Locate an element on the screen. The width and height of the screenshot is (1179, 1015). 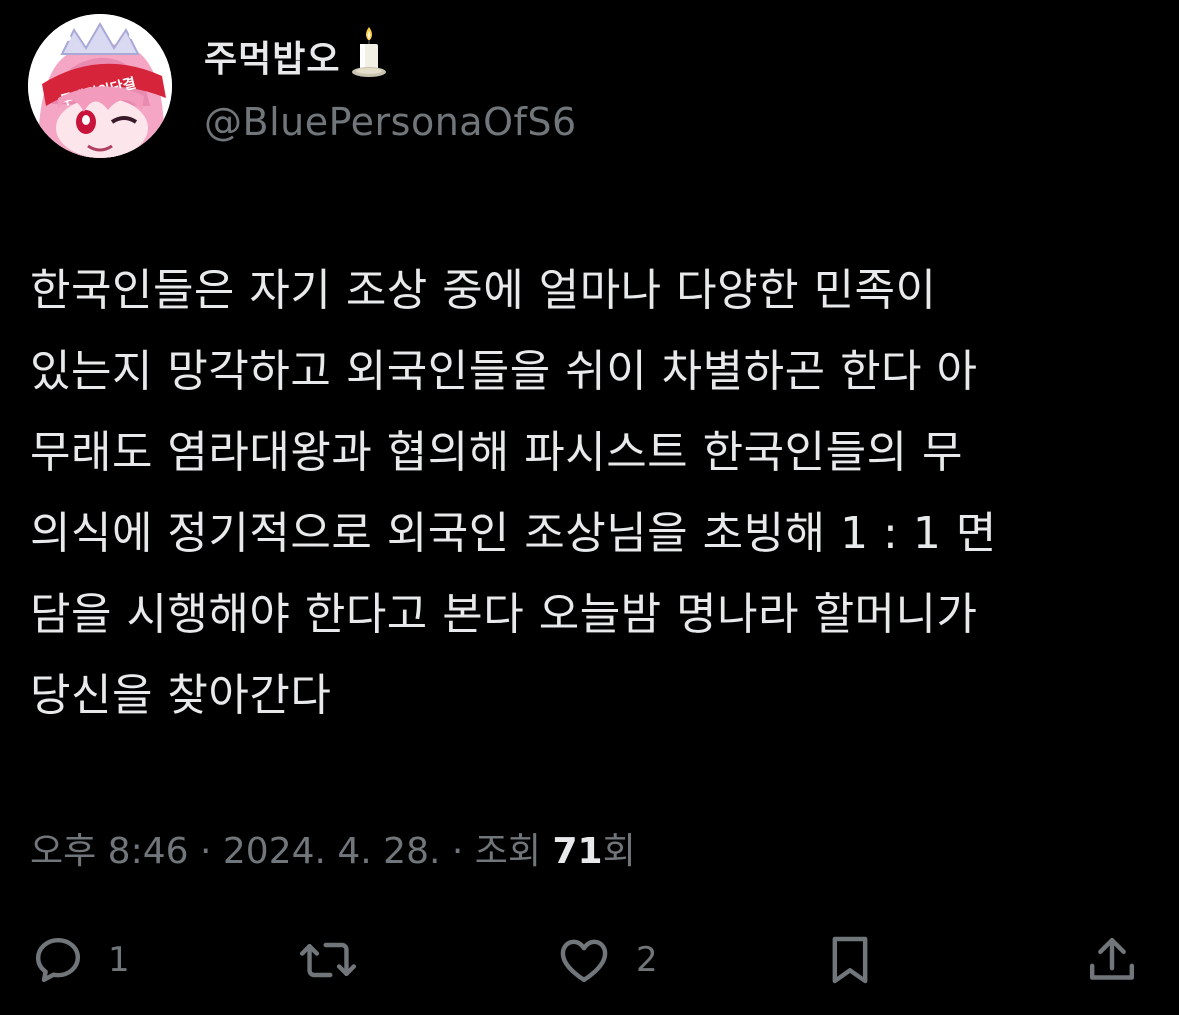
share-icon is located at coordinates (1112, 958).